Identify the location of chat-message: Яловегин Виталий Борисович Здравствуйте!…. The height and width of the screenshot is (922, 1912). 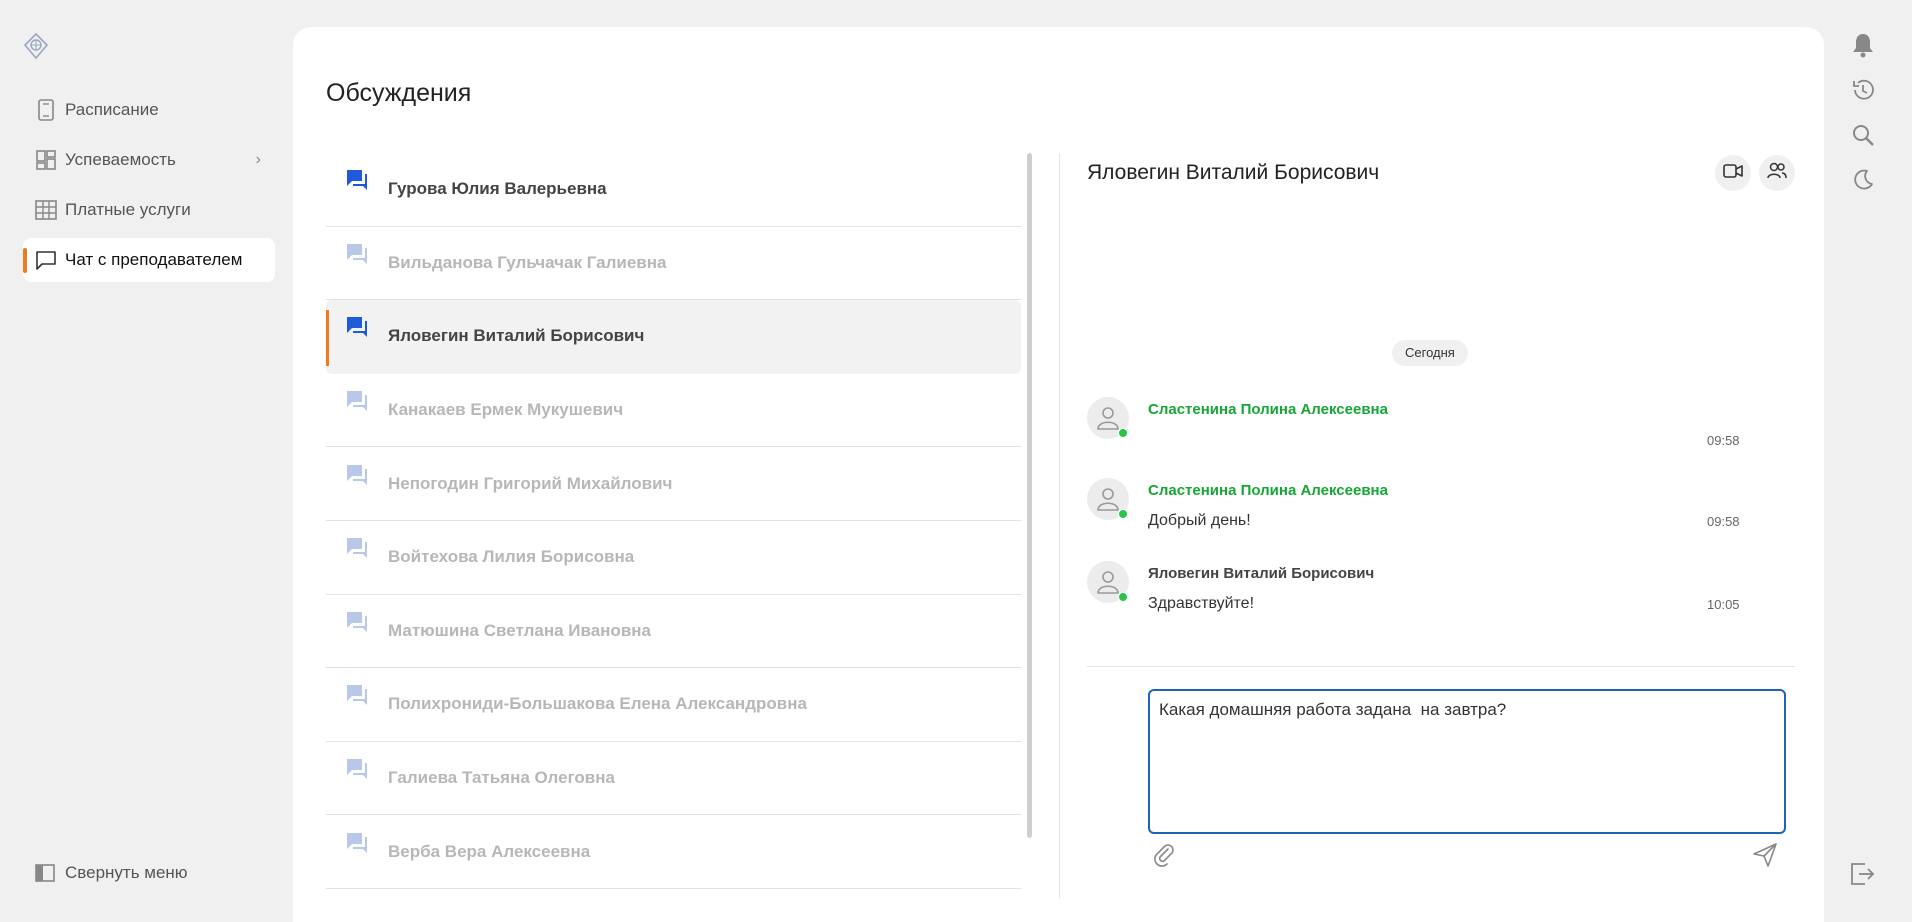
(1417, 596).